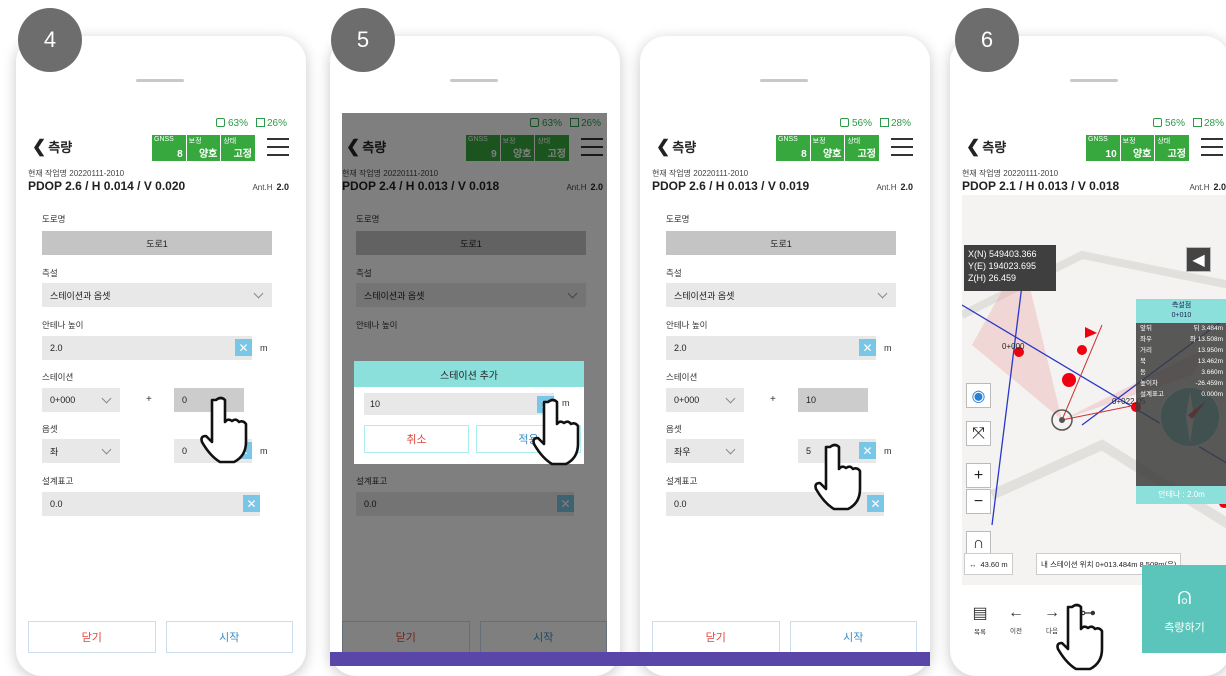 The width and height of the screenshot is (1226, 676). What do you see at coordinates (978, 433) in the screenshot?
I see `fit-extent-icon: ⤧` at bounding box center [978, 433].